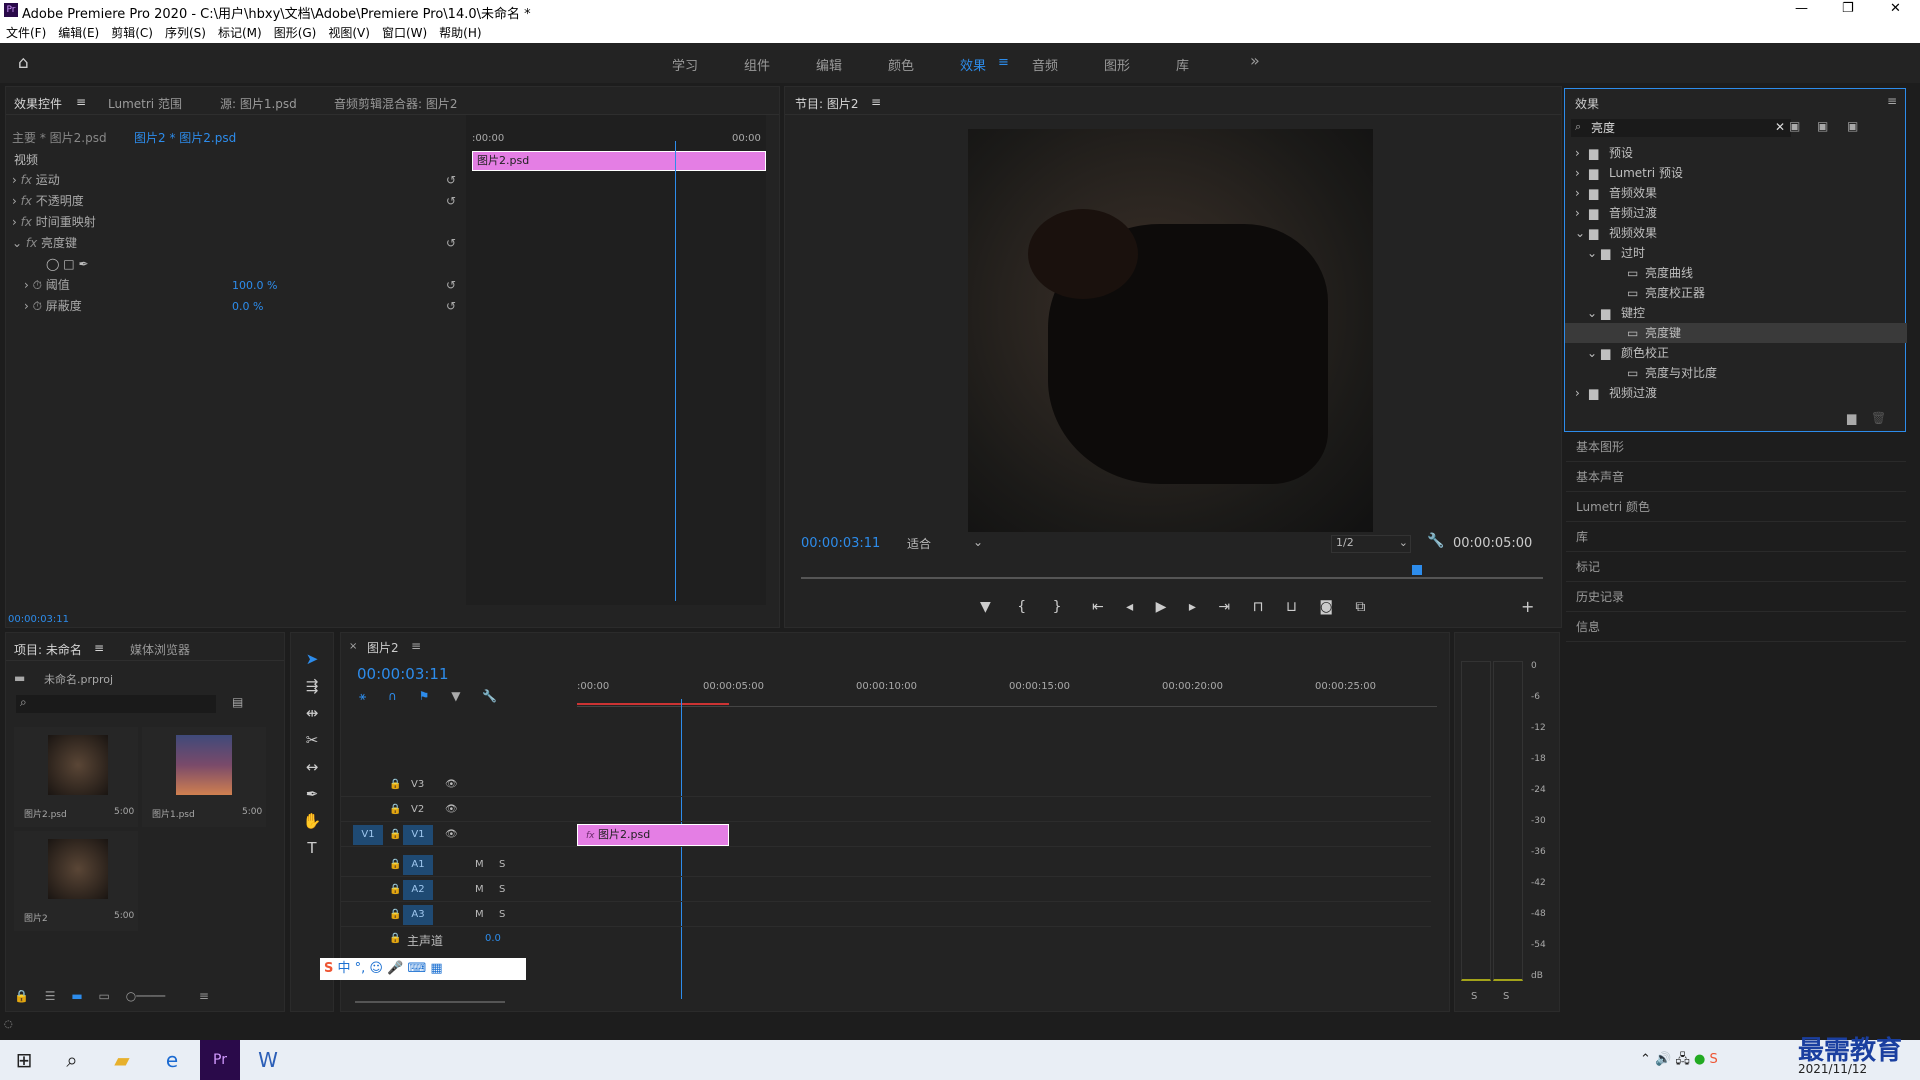 Image resolution: width=1920 pixels, height=1080 pixels. What do you see at coordinates (240, 32) in the screenshot?
I see `menu-marker: 标记(M)` at bounding box center [240, 32].